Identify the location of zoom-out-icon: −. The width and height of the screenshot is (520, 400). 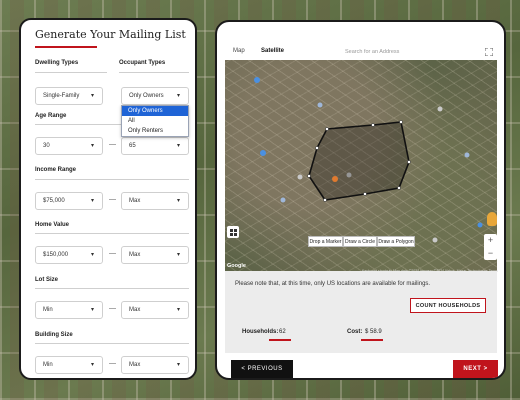
(490, 253).